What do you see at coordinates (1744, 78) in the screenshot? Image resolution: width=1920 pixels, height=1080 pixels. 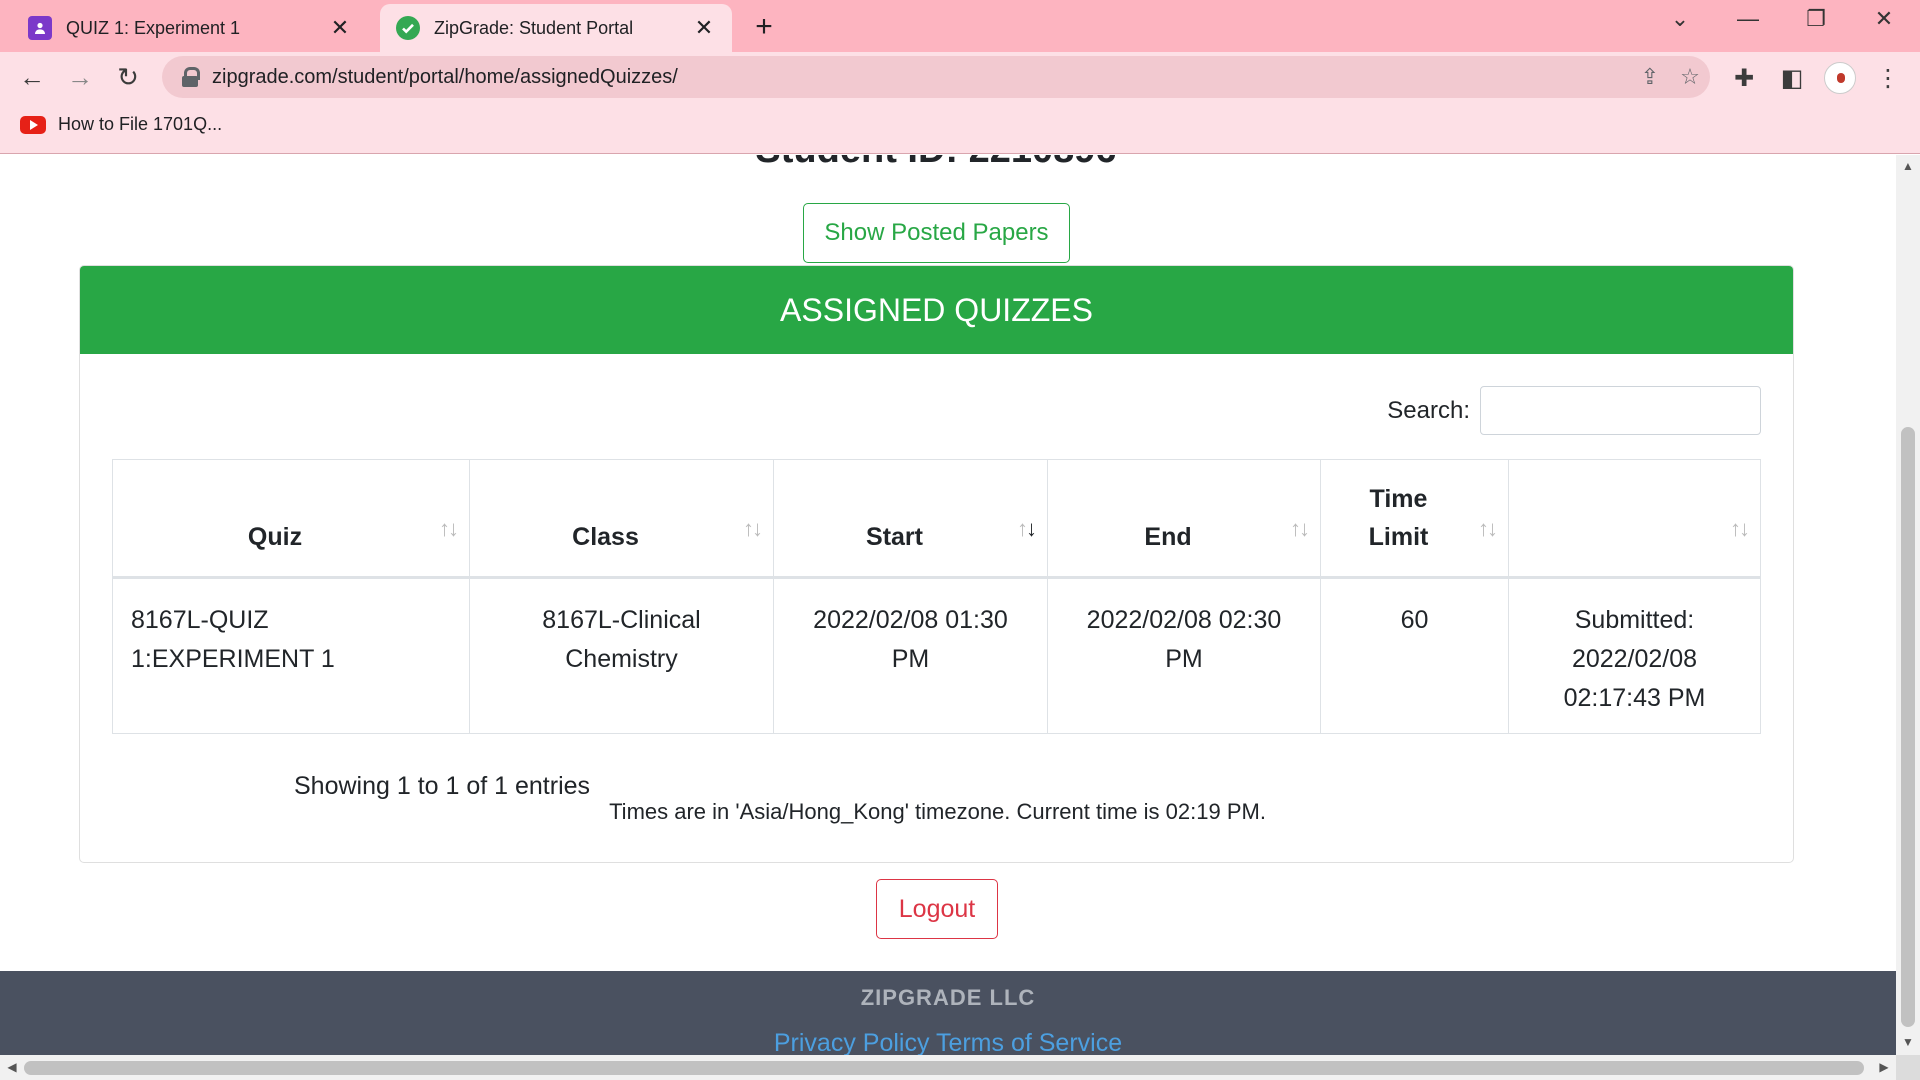 I see `extensions-puzzle-icon: ✚` at bounding box center [1744, 78].